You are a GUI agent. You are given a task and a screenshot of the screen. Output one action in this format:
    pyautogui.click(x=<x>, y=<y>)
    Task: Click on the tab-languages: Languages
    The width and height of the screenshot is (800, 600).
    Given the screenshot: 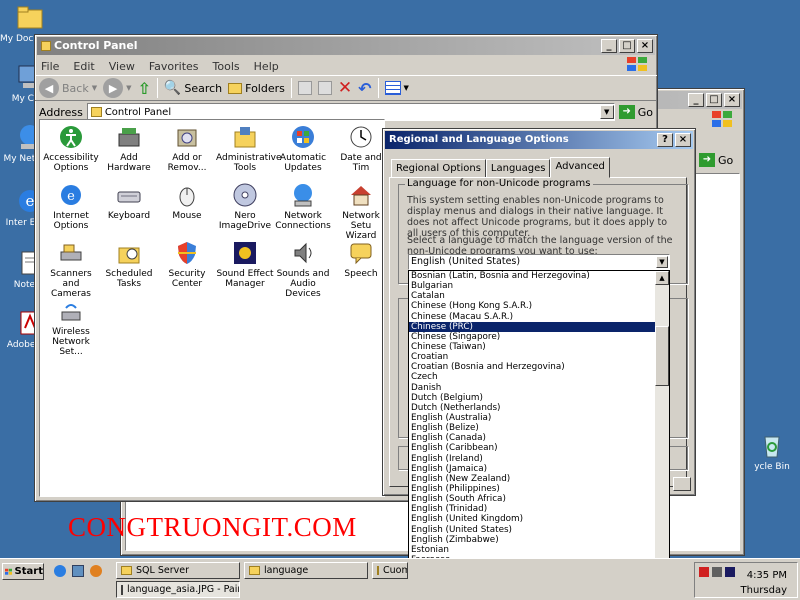 What is the action you would take?
    pyautogui.click(x=518, y=168)
    